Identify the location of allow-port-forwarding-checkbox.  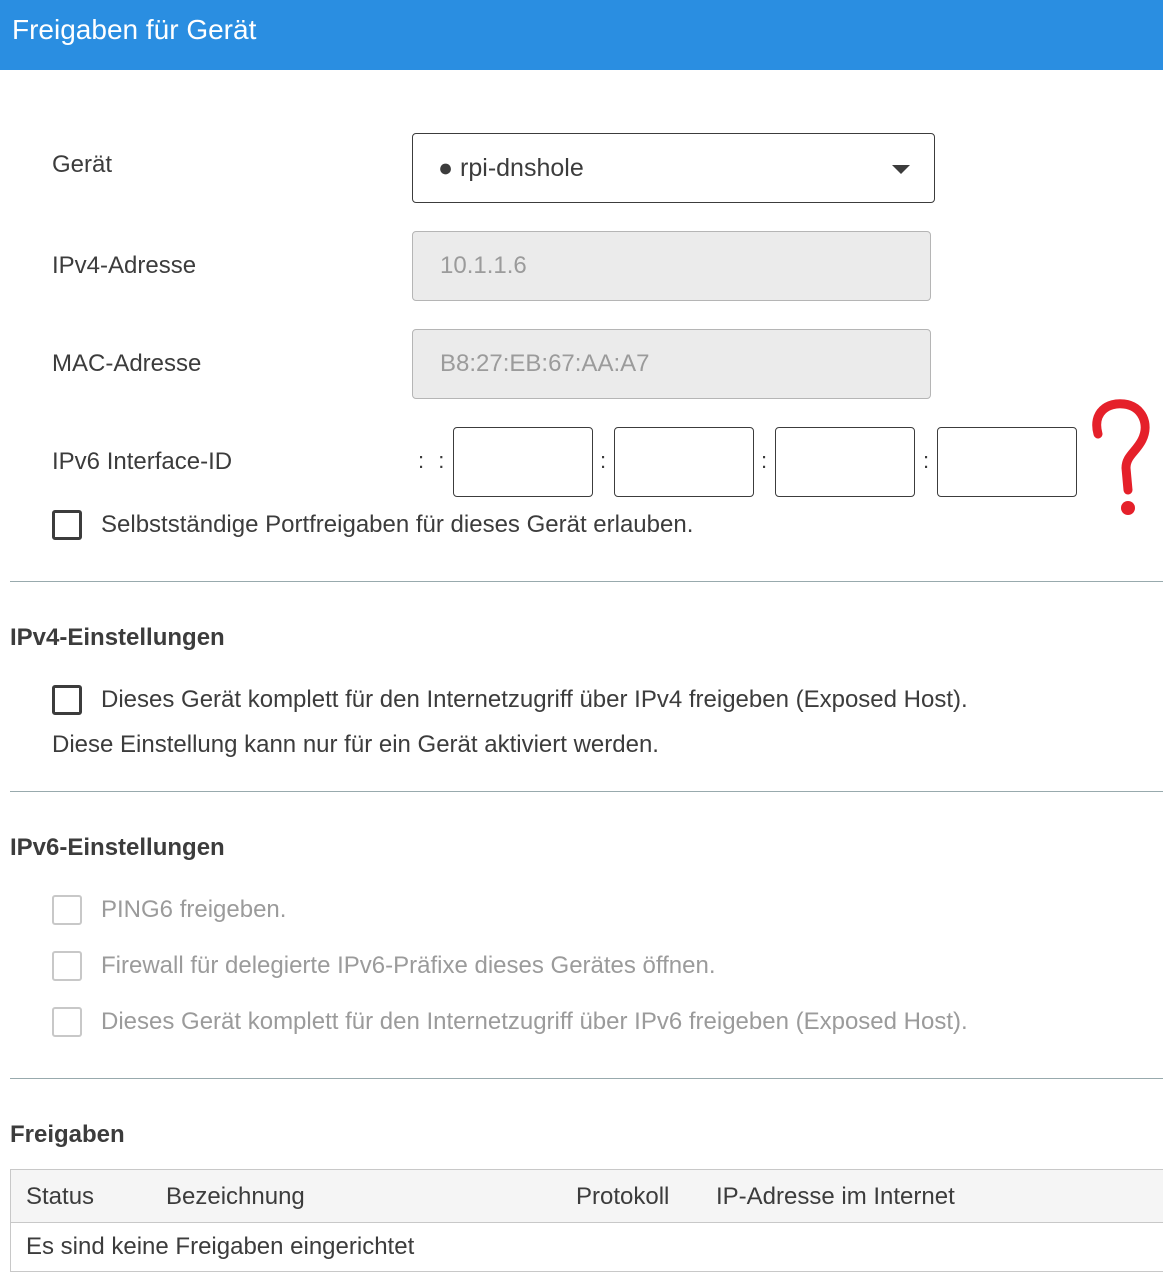
(67, 525).